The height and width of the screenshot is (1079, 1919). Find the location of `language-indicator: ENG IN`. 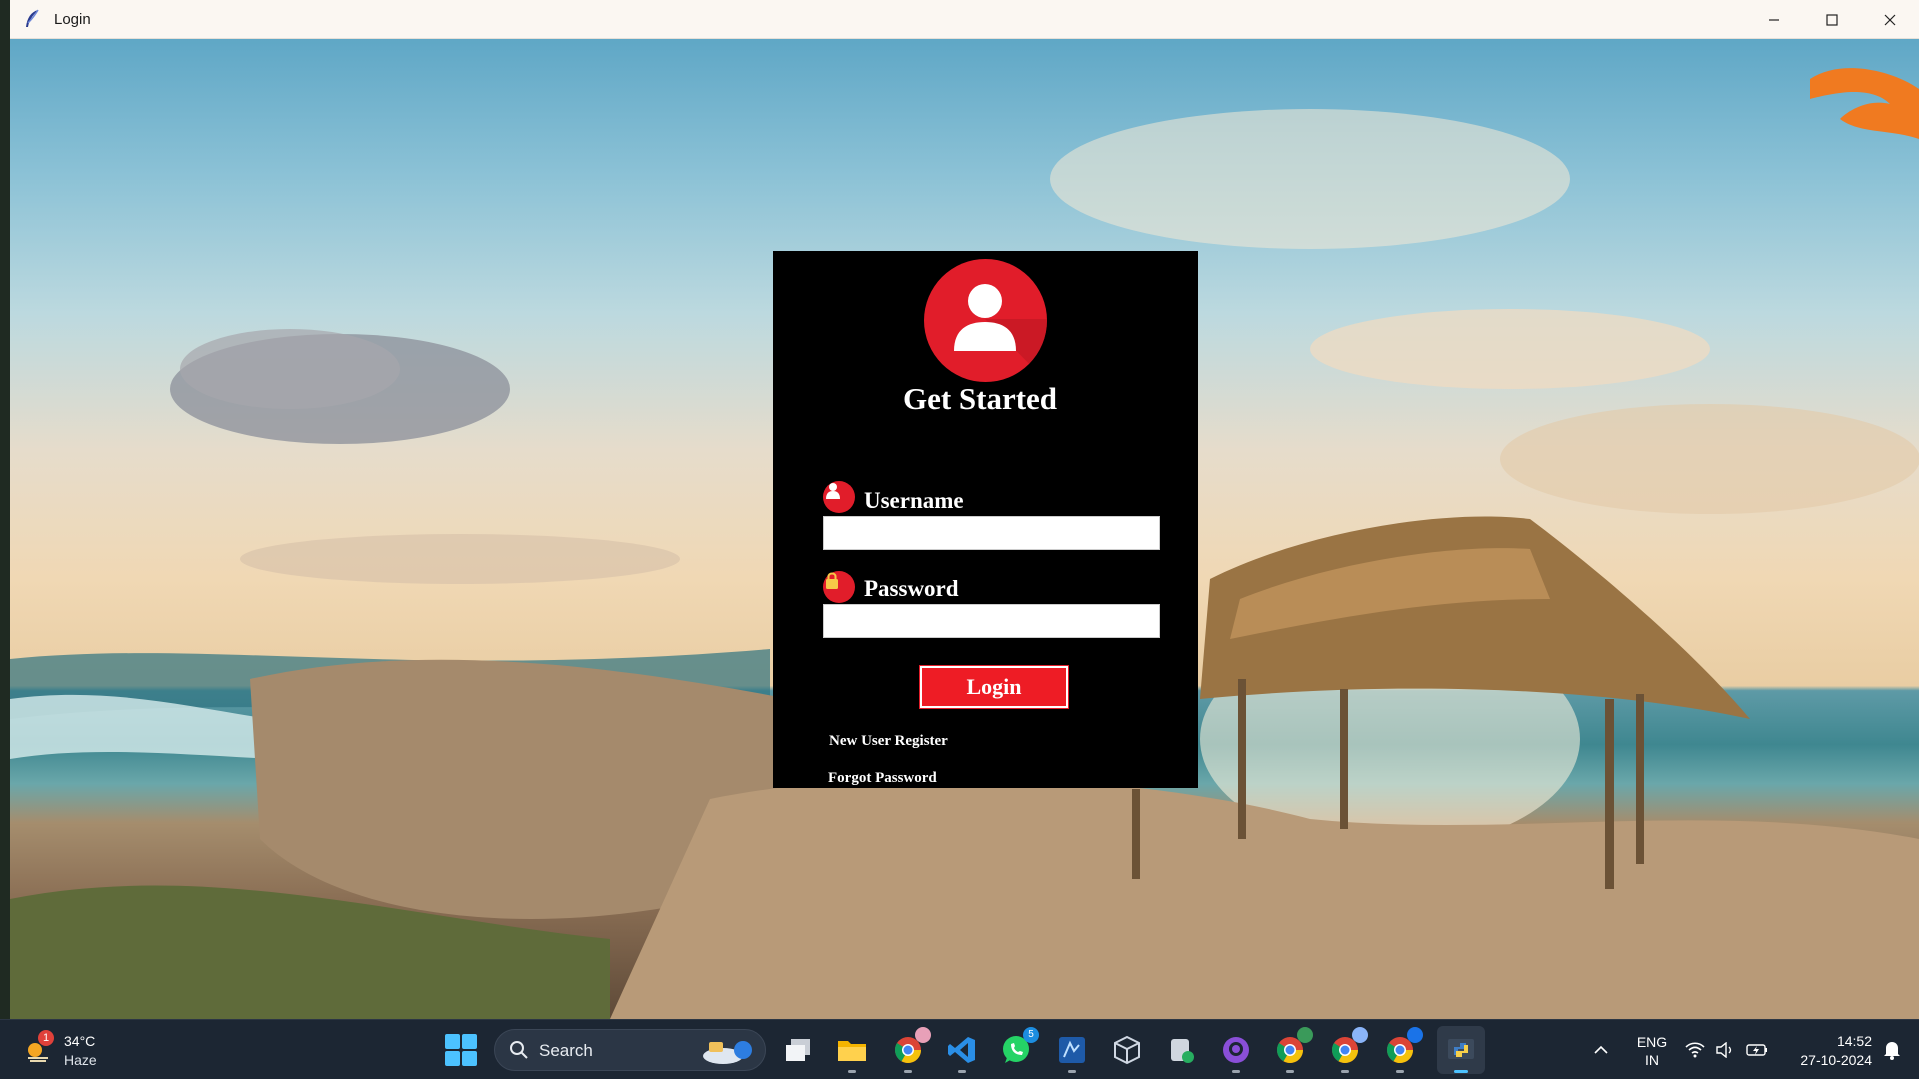

language-indicator: ENG IN is located at coordinates (1652, 1051).